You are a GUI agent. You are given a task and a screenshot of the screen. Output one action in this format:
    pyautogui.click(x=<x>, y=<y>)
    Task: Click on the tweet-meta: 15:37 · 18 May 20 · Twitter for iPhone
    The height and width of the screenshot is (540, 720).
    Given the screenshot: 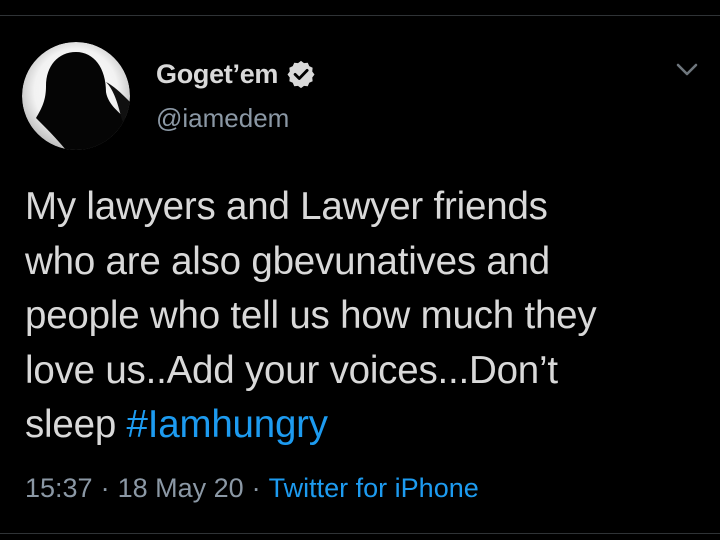 What is the action you would take?
    pyautogui.click(x=252, y=488)
    